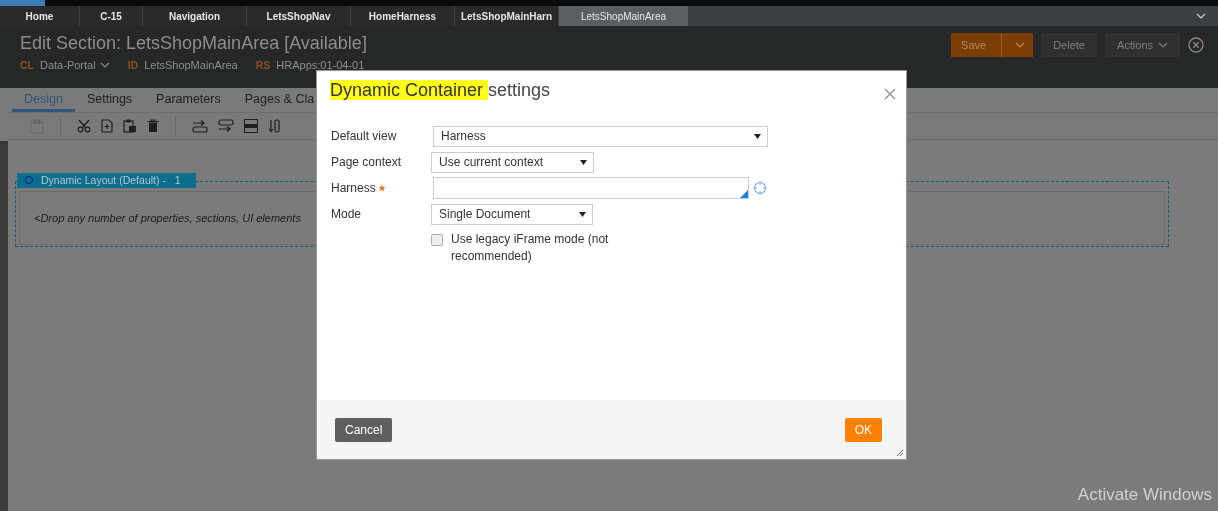  Describe the element at coordinates (106, 180) in the screenshot. I see `layout-header: Dynamic Layout (Default) - 1` at that location.